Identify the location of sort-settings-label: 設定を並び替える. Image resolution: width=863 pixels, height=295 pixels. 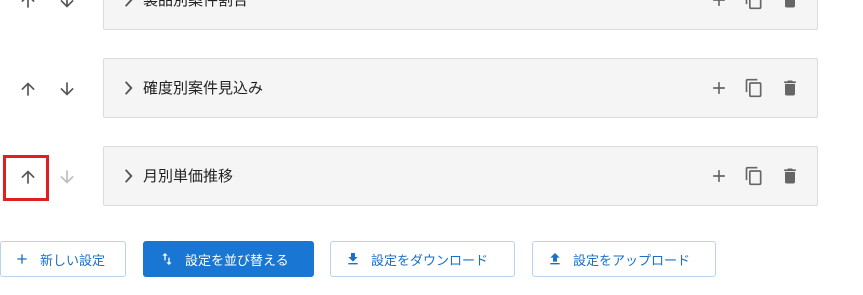
(237, 261).